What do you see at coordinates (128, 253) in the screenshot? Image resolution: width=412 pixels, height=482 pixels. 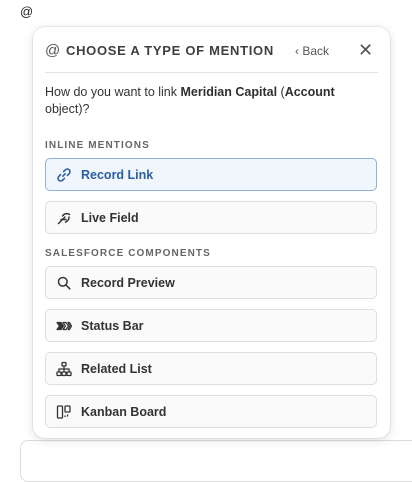 I see `section-label-salesforce-components: SALESFORCE COMPONENTS` at bounding box center [128, 253].